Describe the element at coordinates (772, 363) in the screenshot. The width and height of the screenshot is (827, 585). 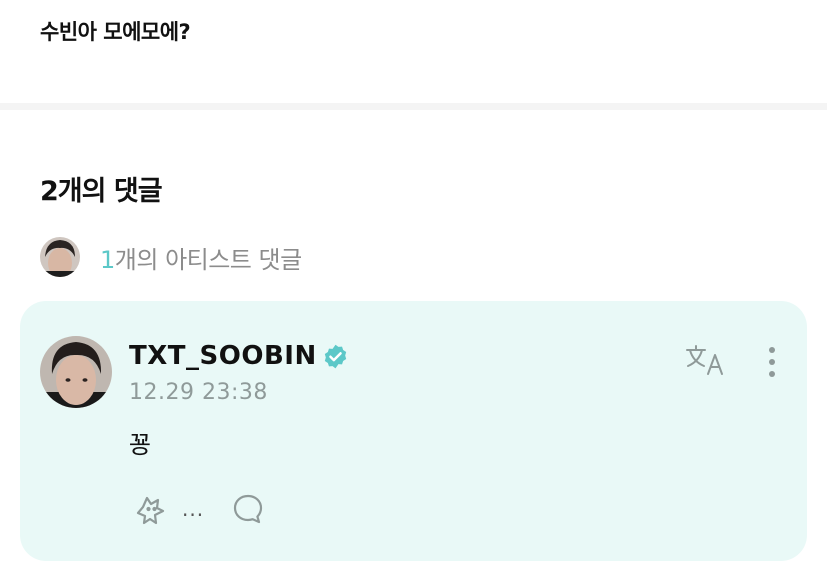
I see `more-icon` at that location.